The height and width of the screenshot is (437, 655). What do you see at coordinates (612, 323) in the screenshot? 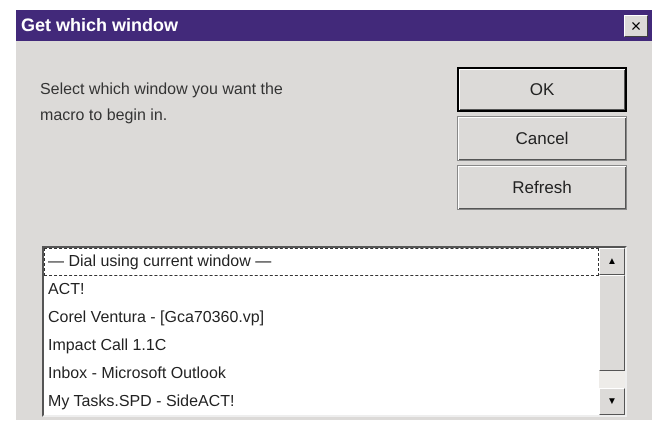
I see `scroll-thumb` at bounding box center [612, 323].